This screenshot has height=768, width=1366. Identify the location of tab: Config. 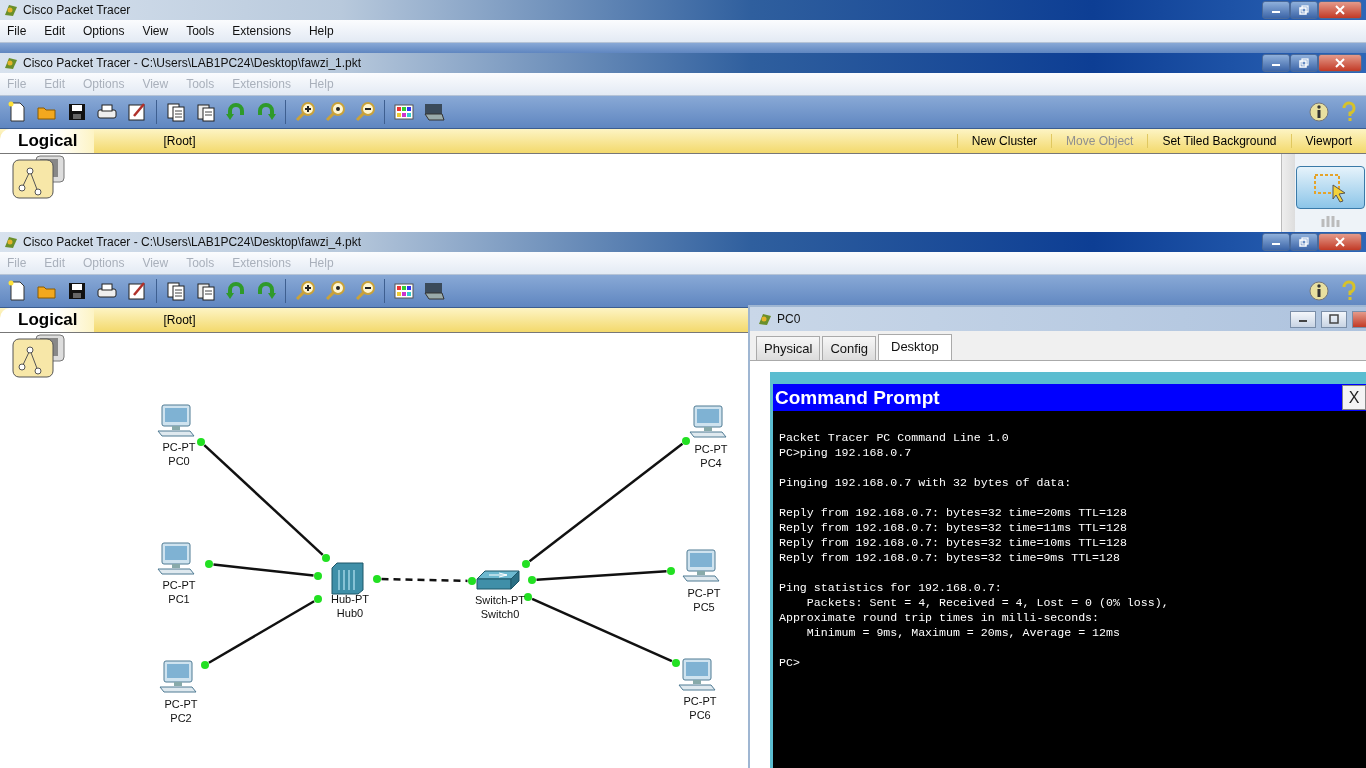
(849, 348).